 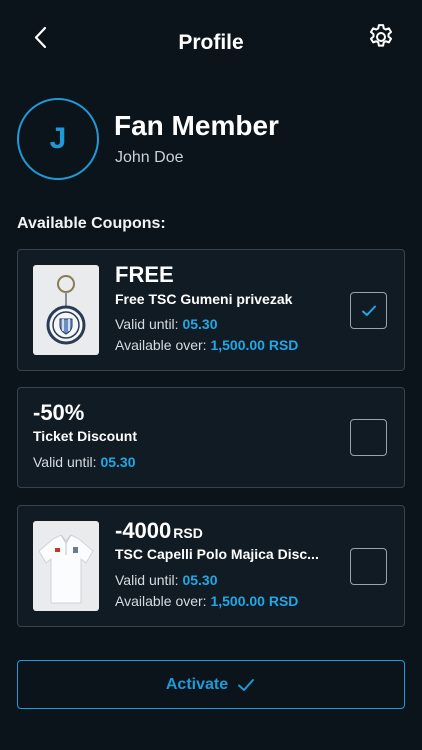 I want to click on coupon-value: -4000 RSD, so click(x=159, y=531).